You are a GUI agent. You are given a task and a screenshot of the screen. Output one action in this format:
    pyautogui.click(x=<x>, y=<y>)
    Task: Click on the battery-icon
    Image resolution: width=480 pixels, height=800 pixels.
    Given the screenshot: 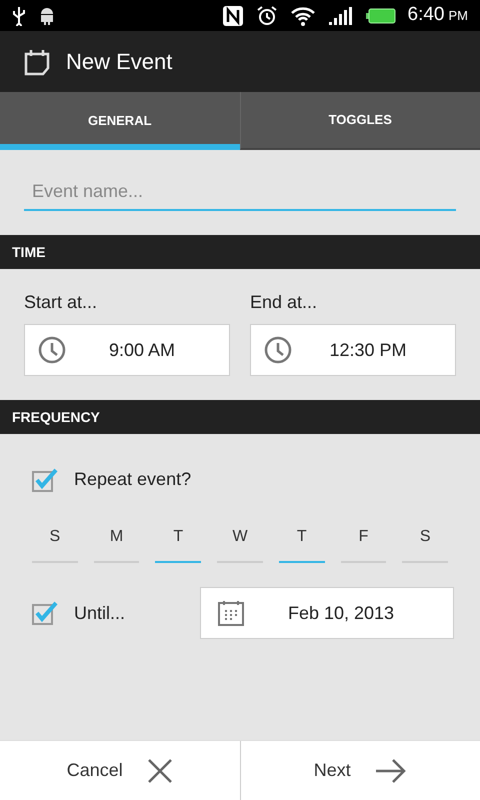 What is the action you would take?
    pyautogui.click(x=381, y=16)
    